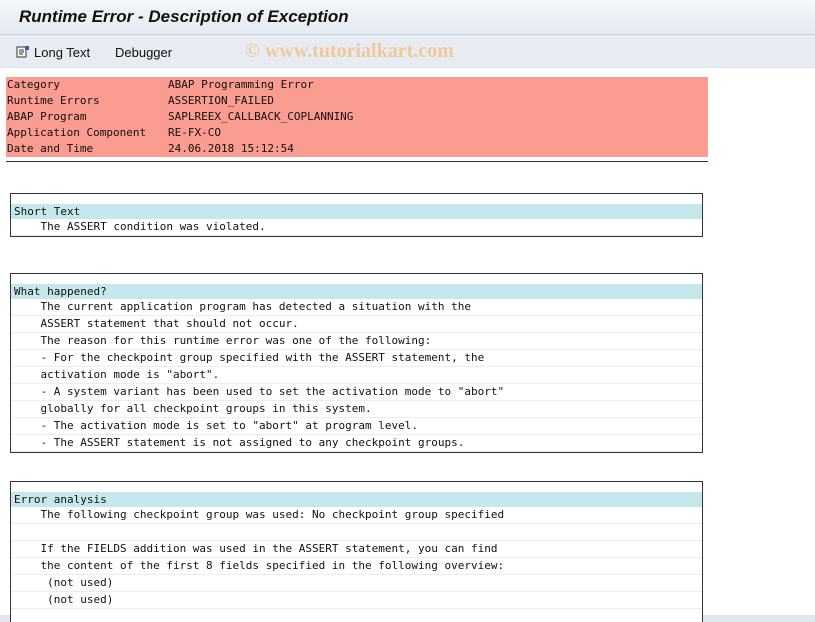 Image resolution: width=815 pixels, height=622 pixels. What do you see at coordinates (357, 161) in the screenshot?
I see `header-divider` at bounding box center [357, 161].